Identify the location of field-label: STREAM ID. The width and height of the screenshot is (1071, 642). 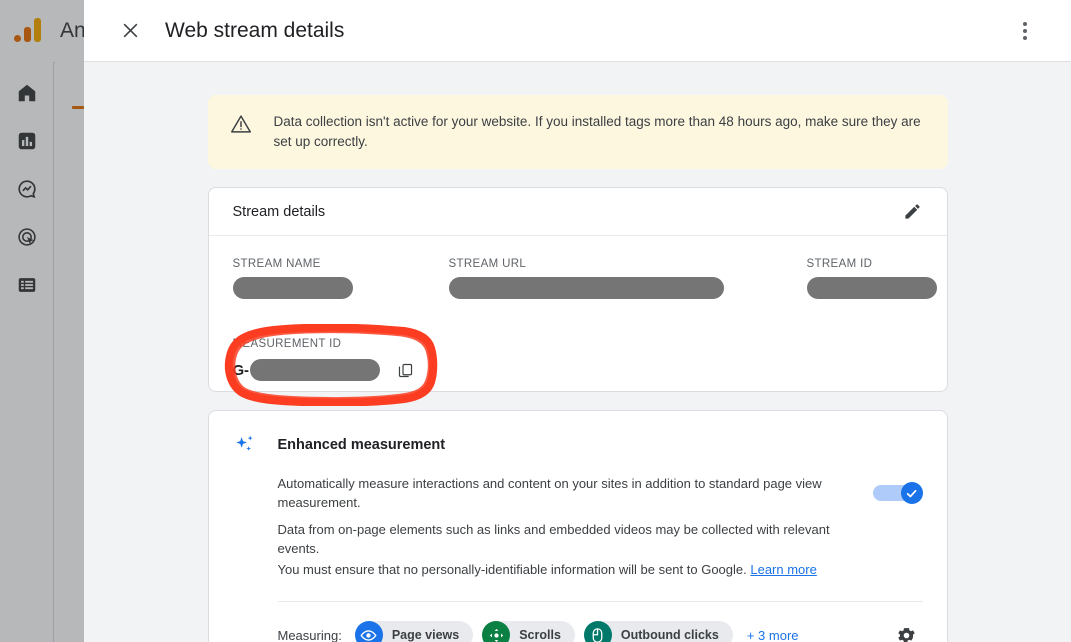
(839, 264).